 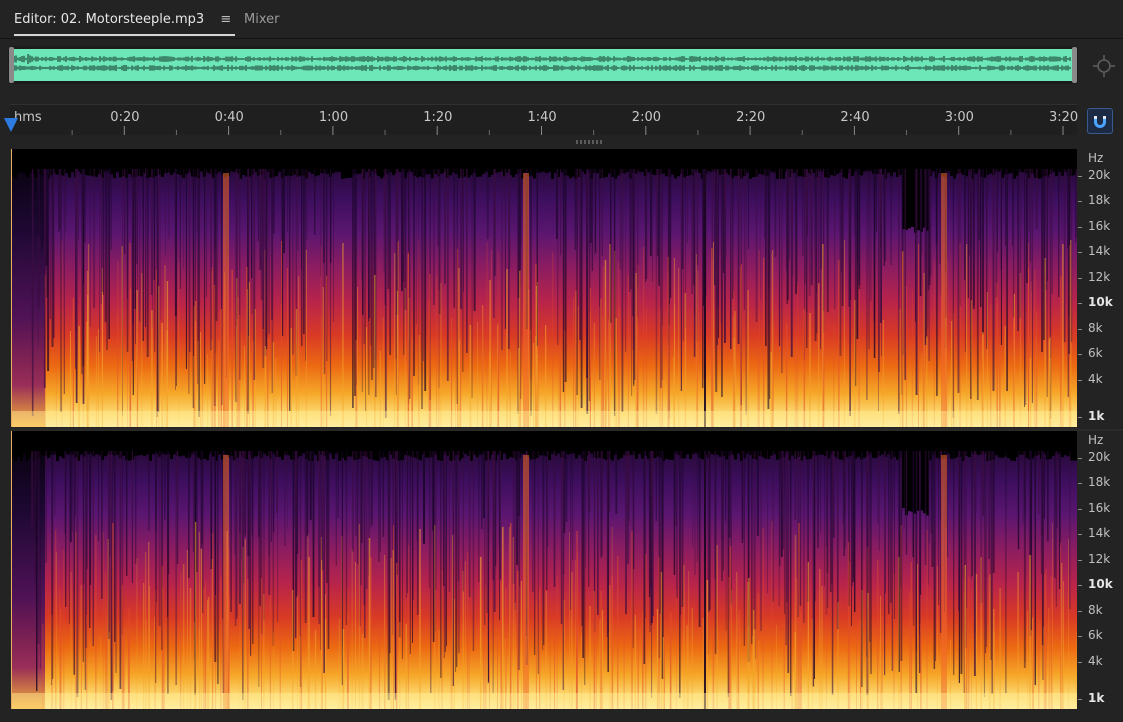 What do you see at coordinates (261, 19) in the screenshot?
I see `tab-mixer: Mixer` at bounding box center [261, 19].